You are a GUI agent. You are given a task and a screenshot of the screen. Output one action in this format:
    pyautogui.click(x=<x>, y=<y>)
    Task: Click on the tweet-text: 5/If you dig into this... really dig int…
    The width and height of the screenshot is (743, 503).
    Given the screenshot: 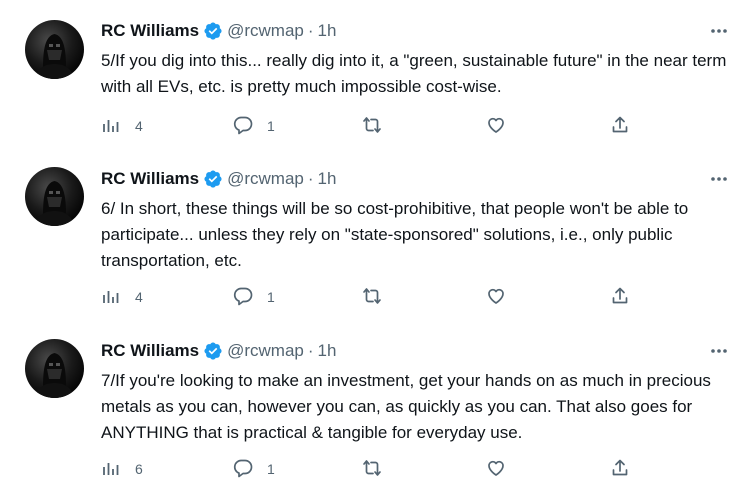 What is the action you would take?
    pyautogui.click(x=414, y=73)
    